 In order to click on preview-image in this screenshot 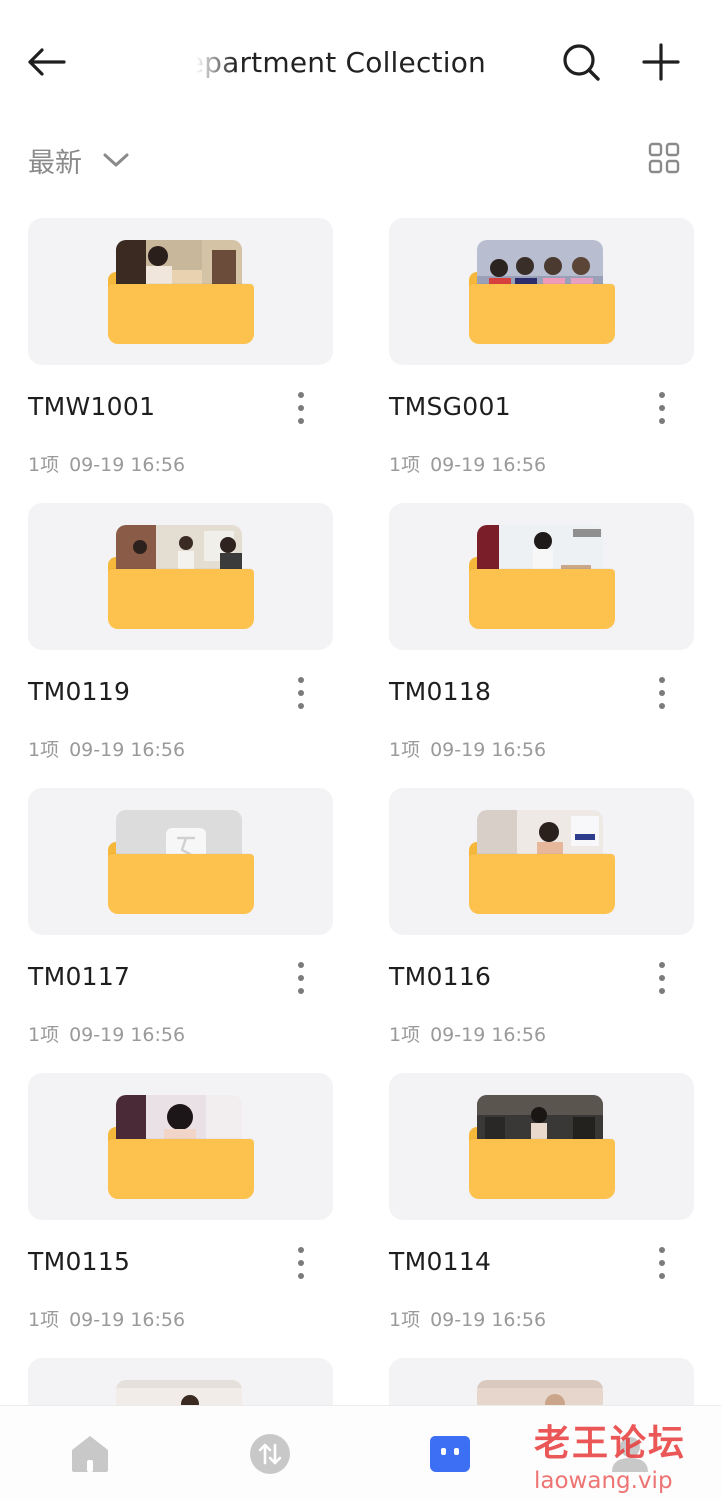, I will do `click(540, 1394)`.